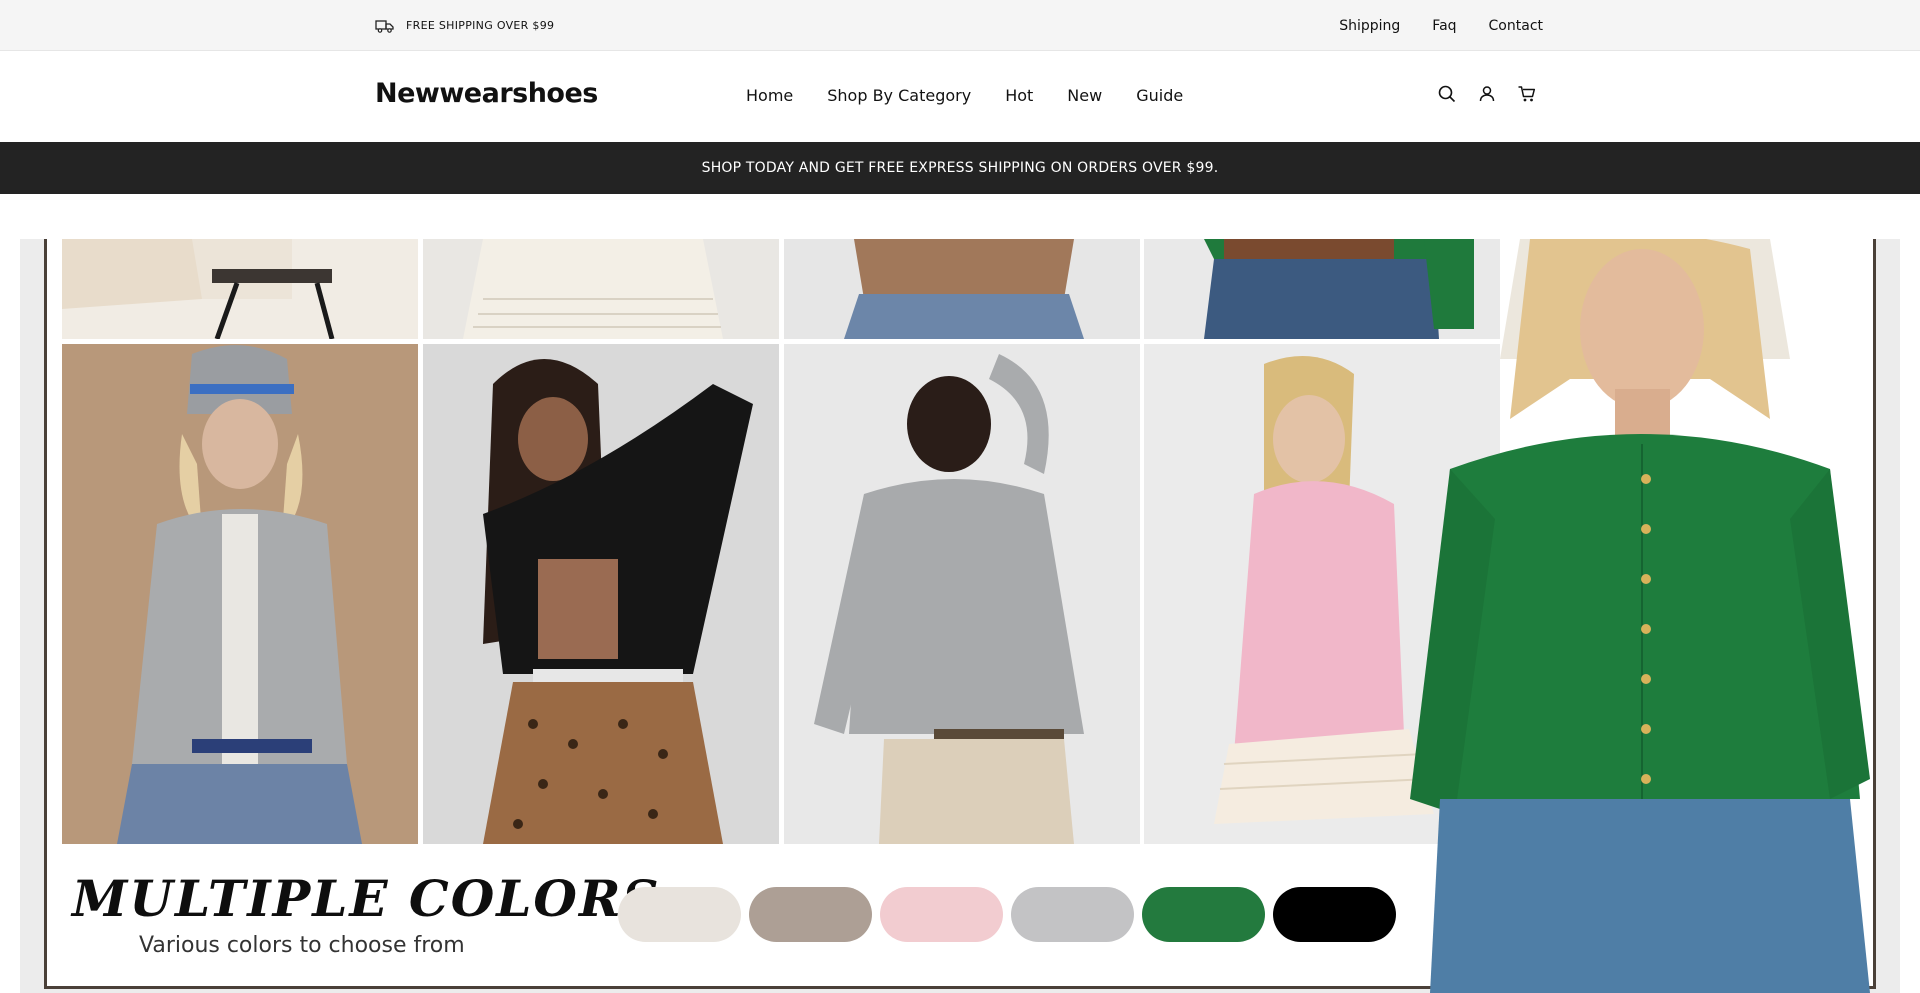 Image resolution: width=1920 pixels, height=993 pixels. Describe the element at coordinates (1019, 95) in the screenshot. I see `nav-hot: Hot` at that location.